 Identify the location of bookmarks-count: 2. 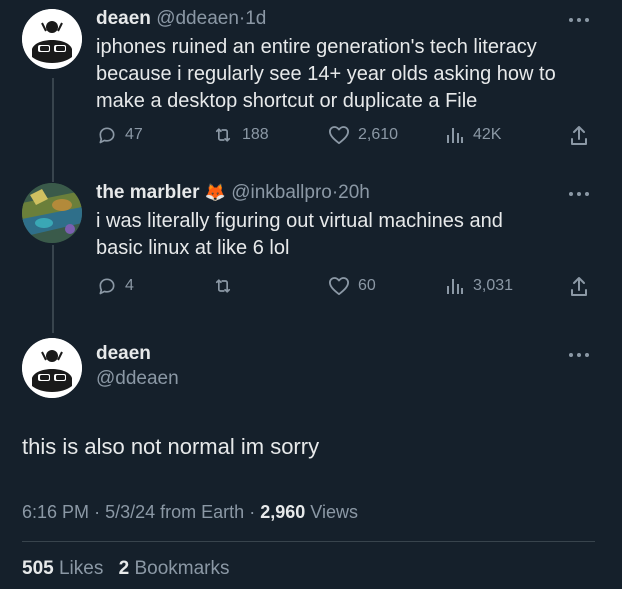
(124, 568).